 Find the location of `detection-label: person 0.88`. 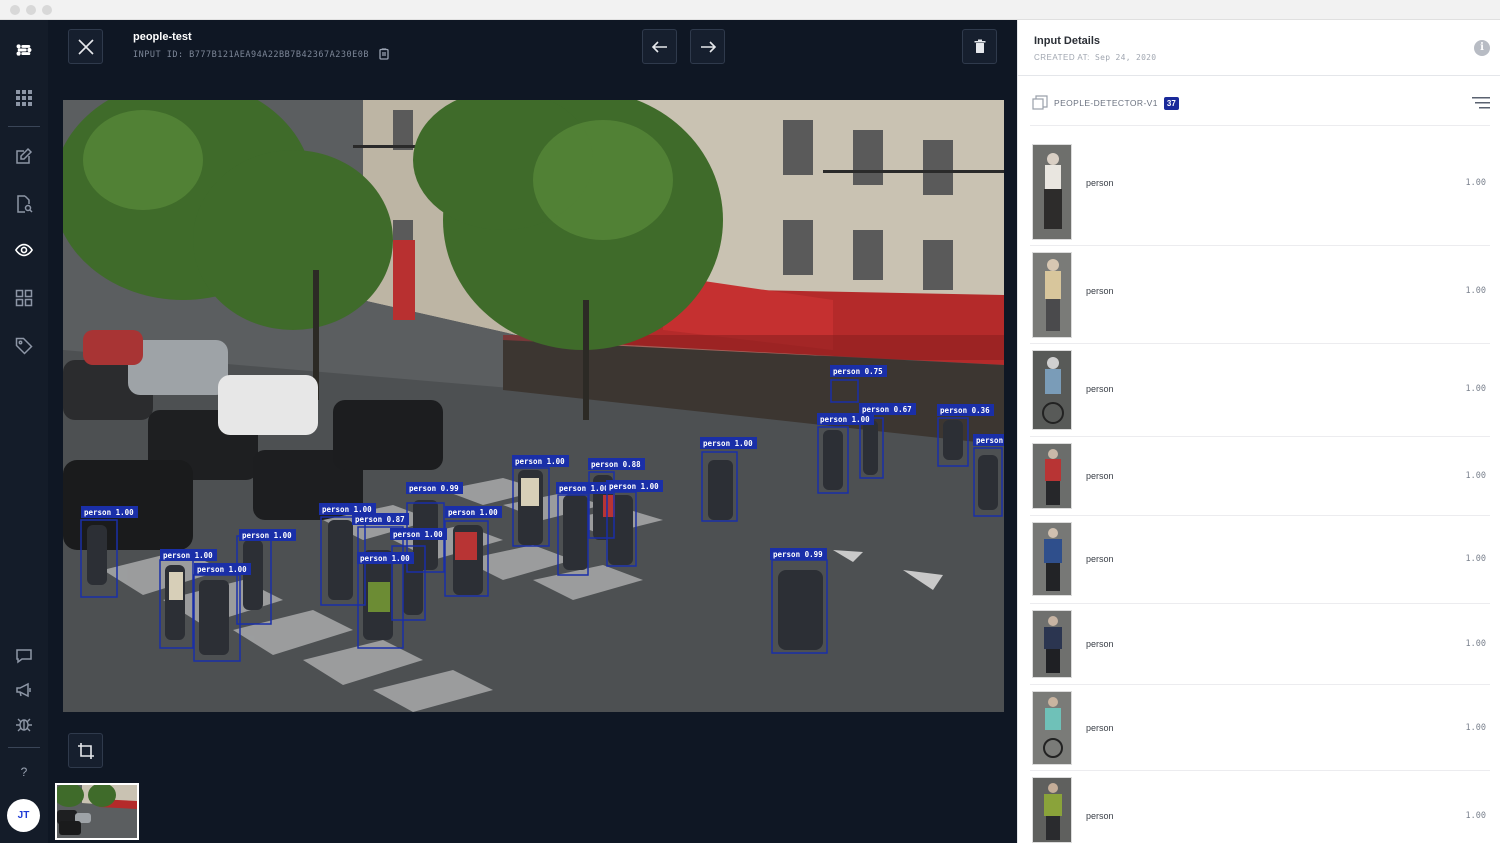

detection-label: person 0.88 is located at coordinates (616, 464).